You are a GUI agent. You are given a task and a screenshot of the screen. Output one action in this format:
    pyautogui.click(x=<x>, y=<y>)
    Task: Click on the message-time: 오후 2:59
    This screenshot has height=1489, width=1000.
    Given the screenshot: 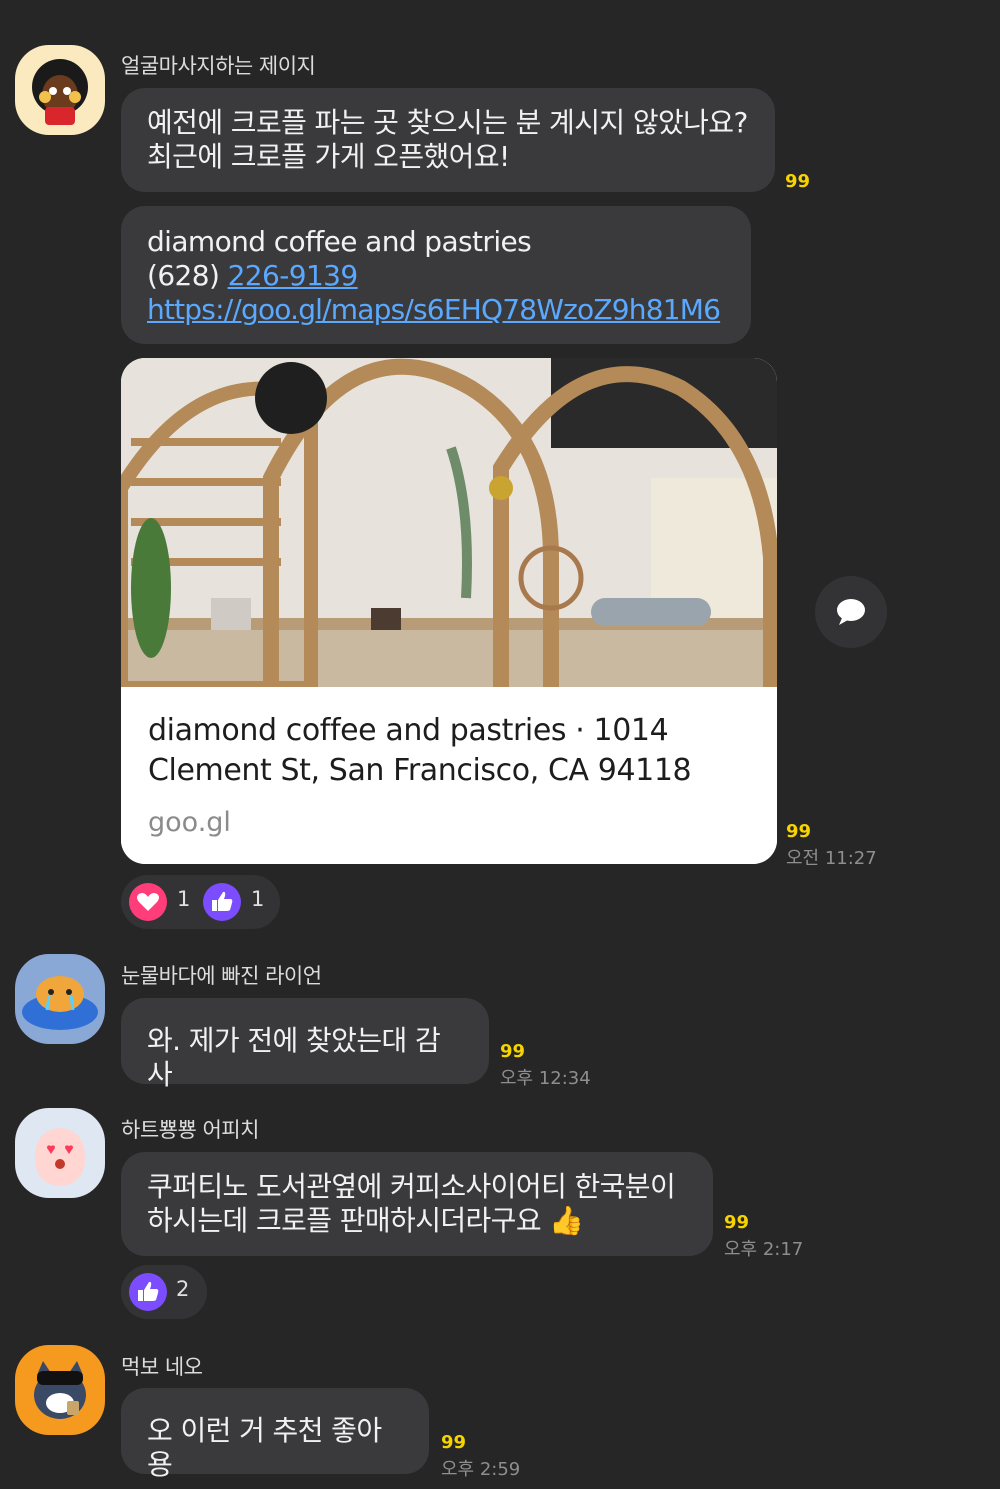 What is the action you would take?
    pyautogui.click(x=481, y=1469)
    